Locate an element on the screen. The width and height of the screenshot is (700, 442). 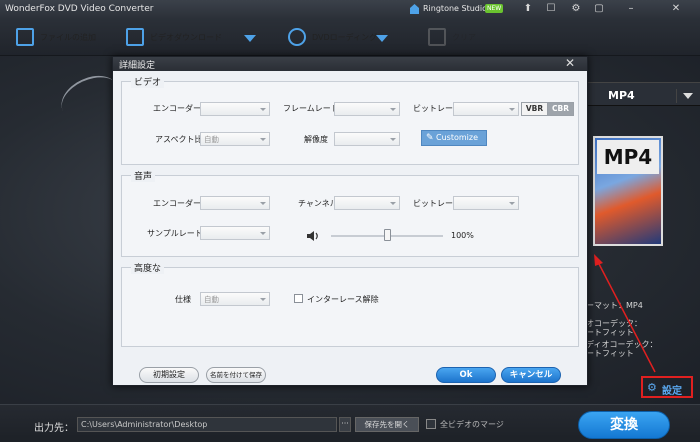
add-file-icon is located at coordinates (25, 37).